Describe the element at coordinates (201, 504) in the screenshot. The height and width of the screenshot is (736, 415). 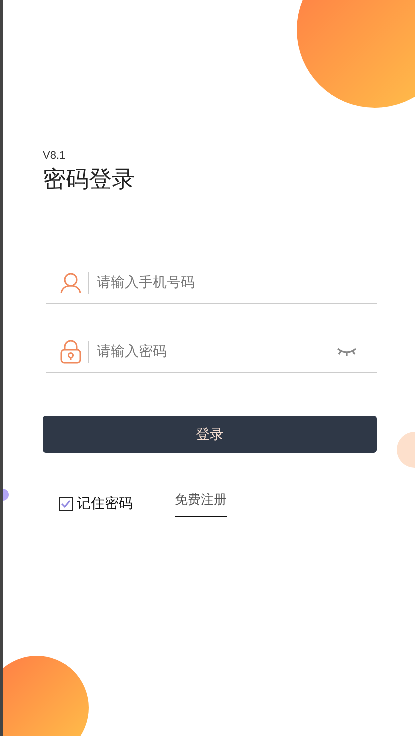
I see `register-link: 免费注册` at that location.